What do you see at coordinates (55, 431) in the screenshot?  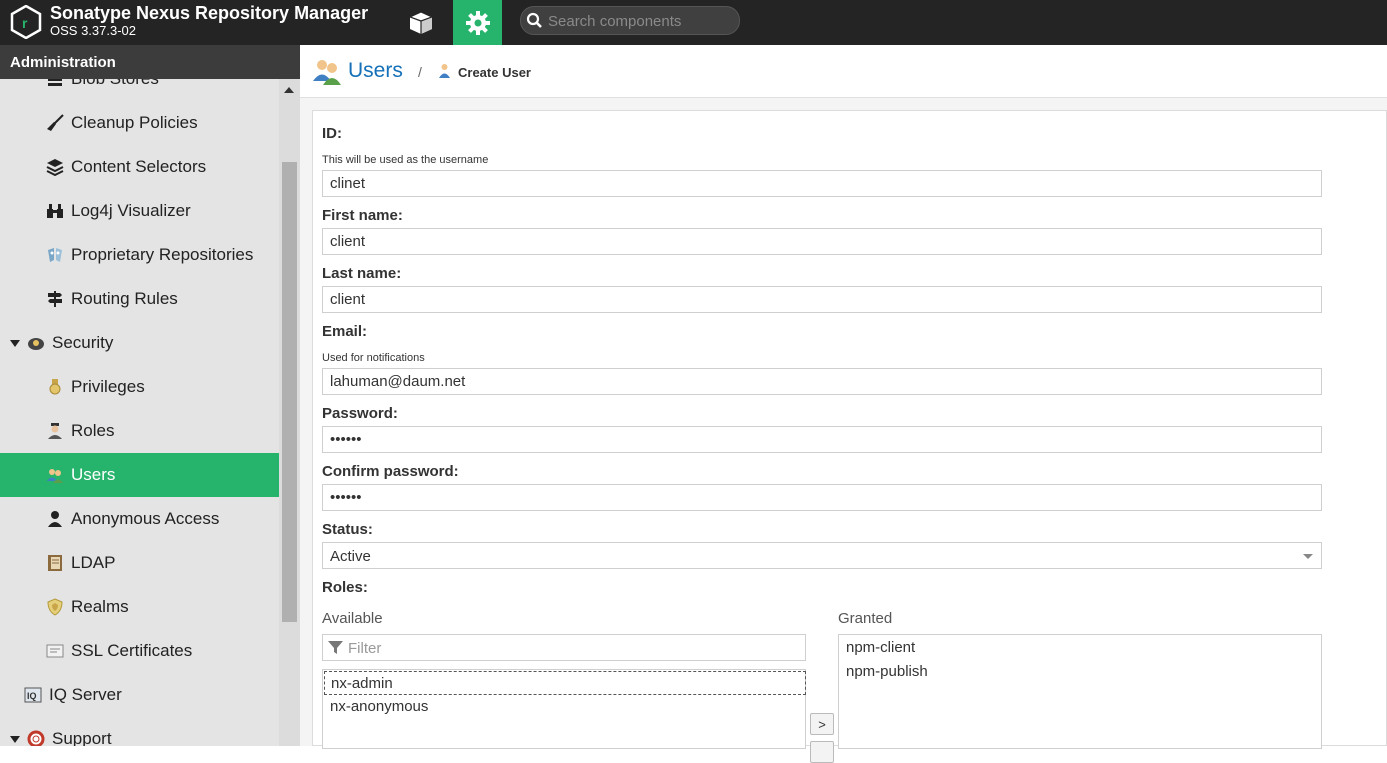 I see `role-icon` at bounding box center [55, 431].